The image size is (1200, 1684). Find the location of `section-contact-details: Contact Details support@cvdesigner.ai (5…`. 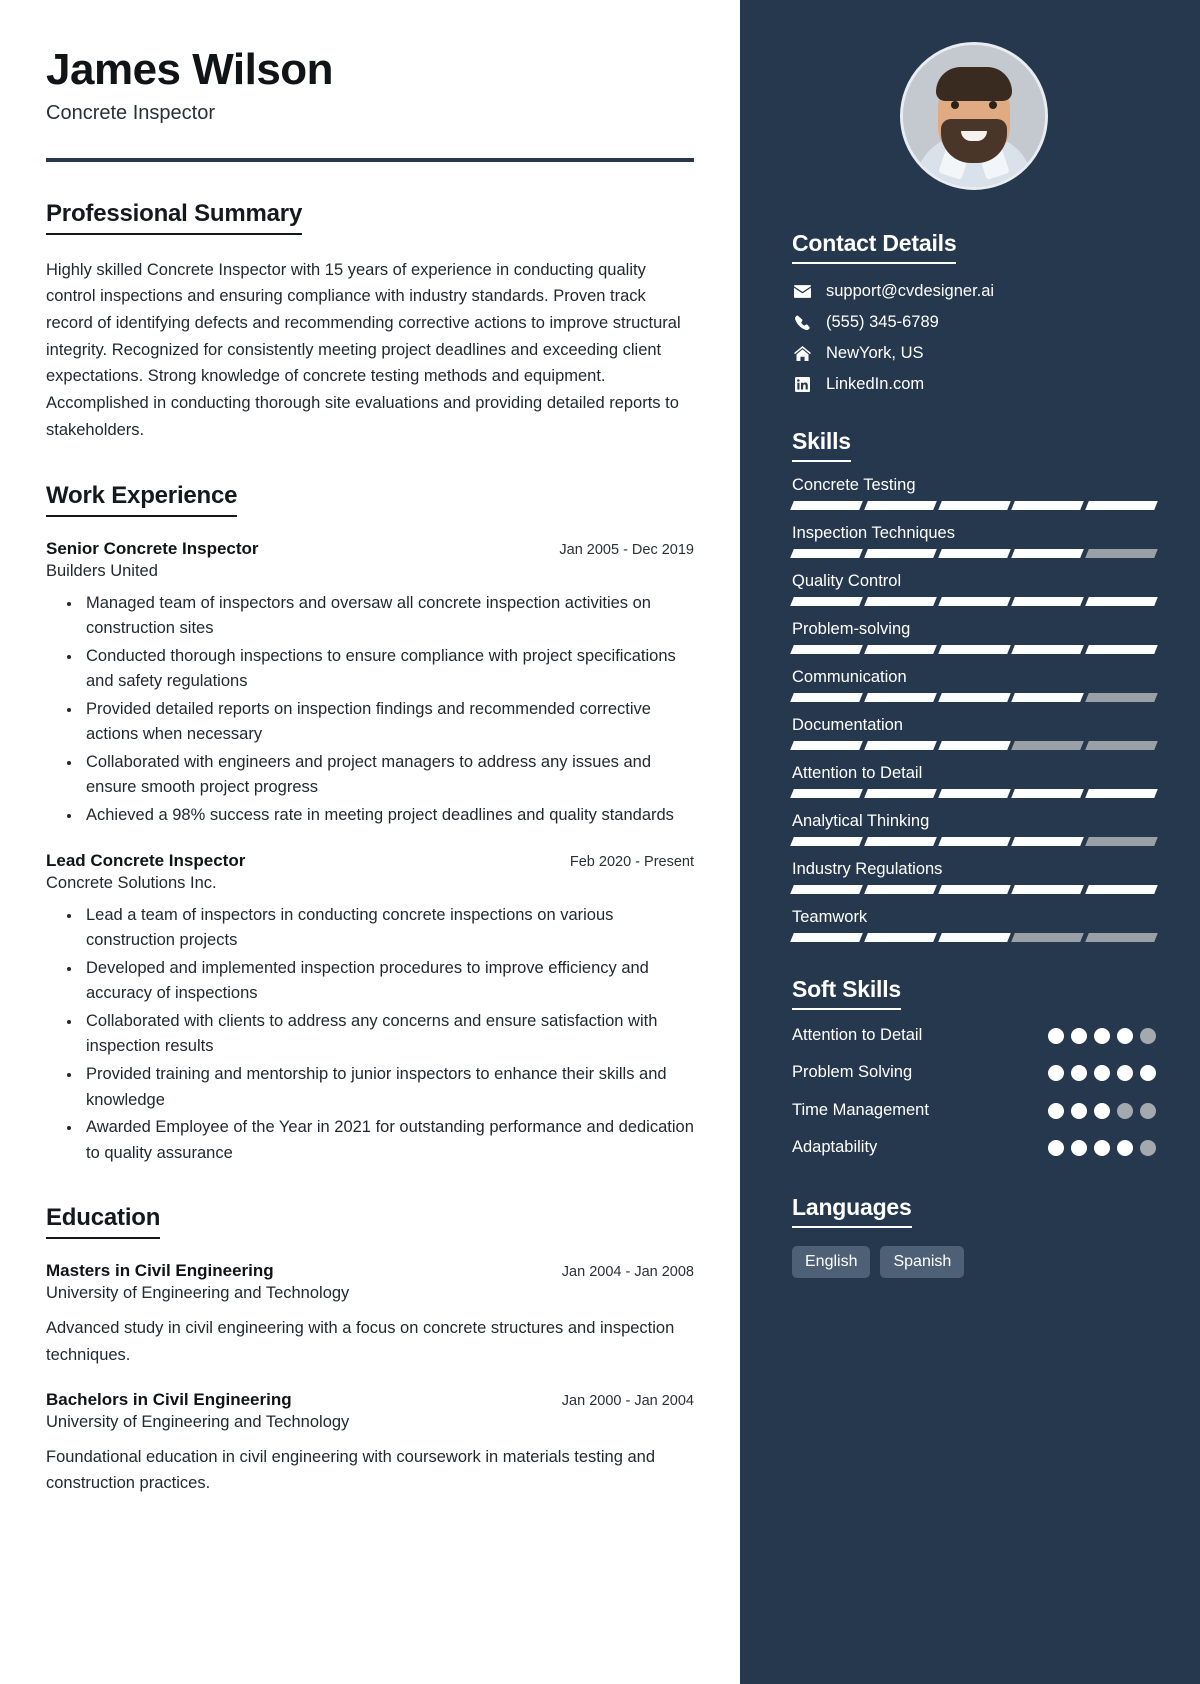

section-contact-details: Contact Details support@cvdesigner.ai (5… is located at coordinates (974, 312).